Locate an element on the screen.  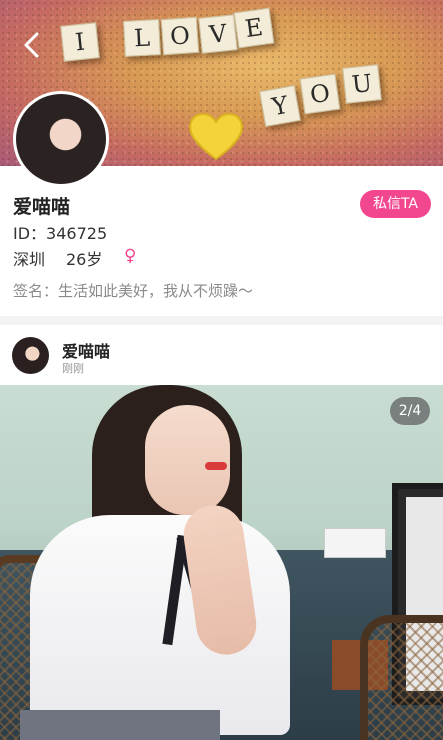
letter-tile: I is located at coordinates (80, 42).